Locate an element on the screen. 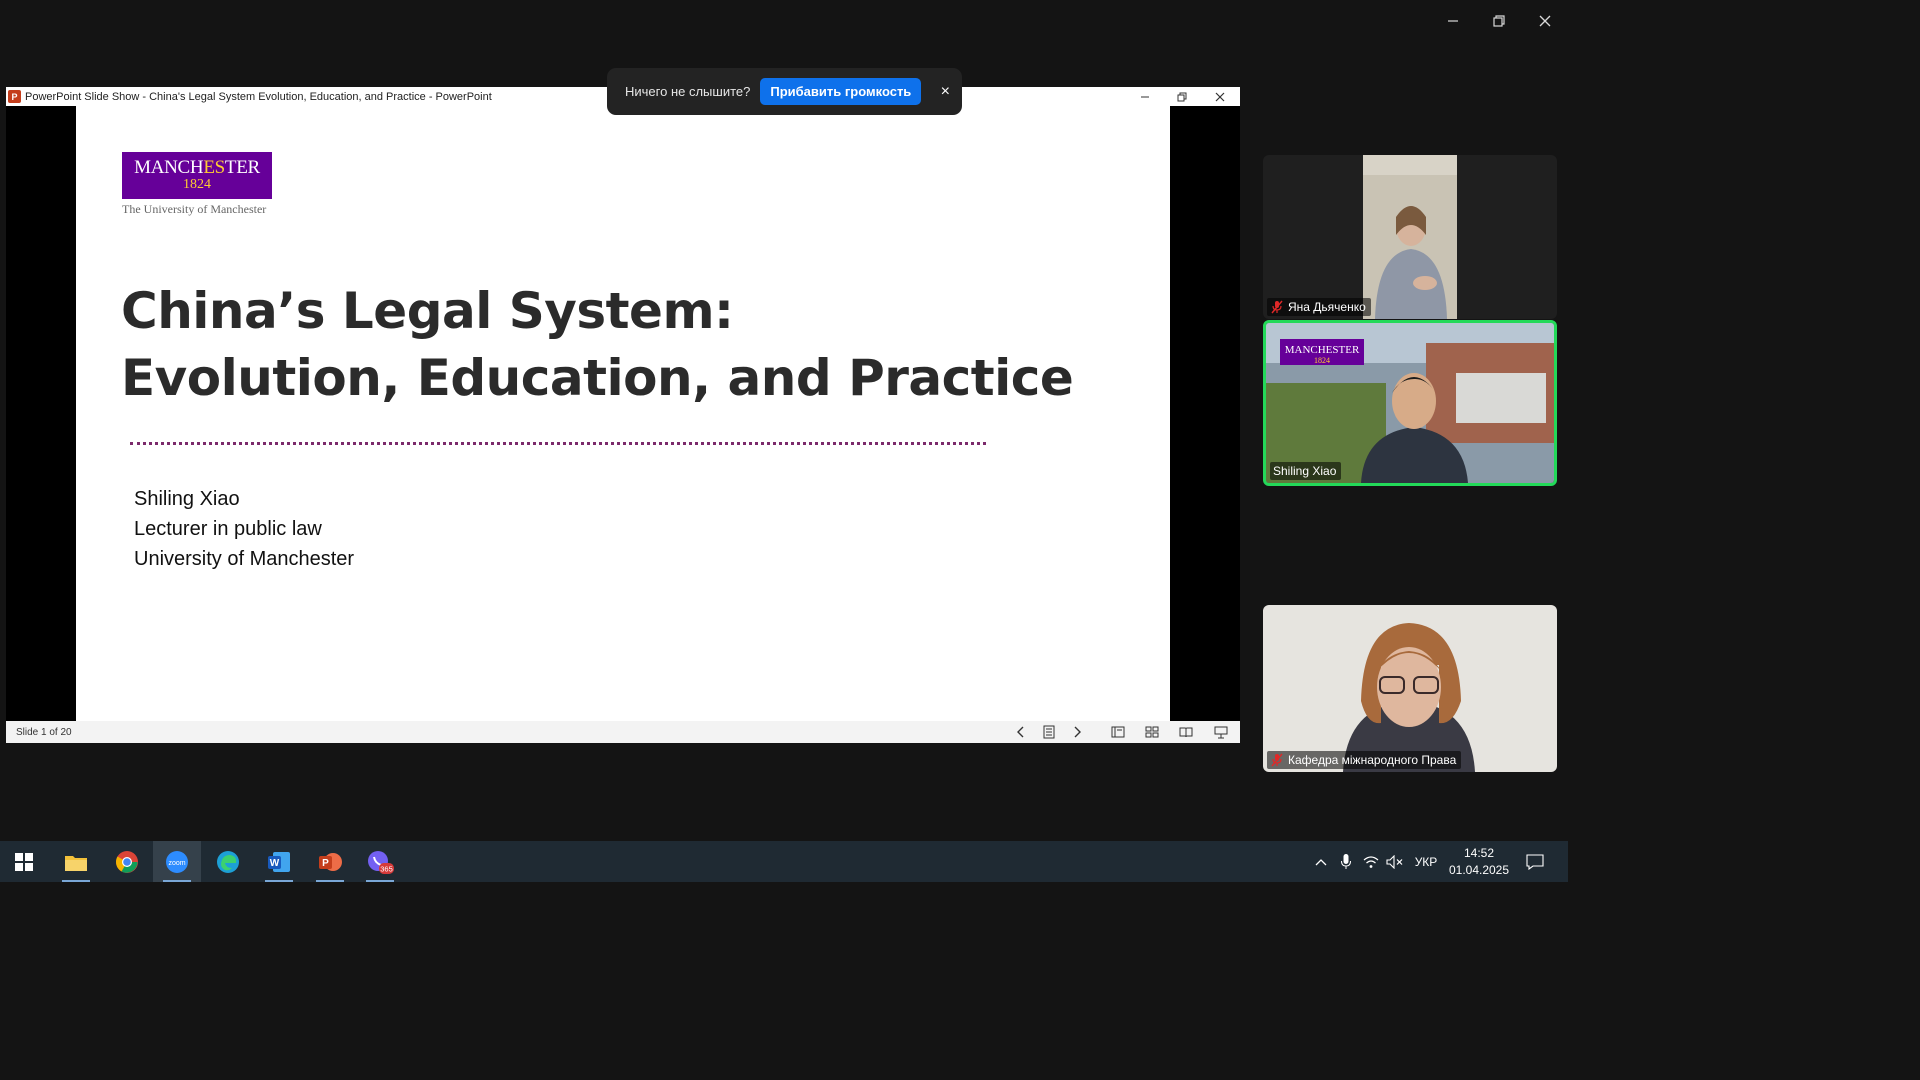 The height and width of the screenshot is (1080, 1920). uom-logo-wordmark: MANCHESTER is located at coordinates (197, 167).